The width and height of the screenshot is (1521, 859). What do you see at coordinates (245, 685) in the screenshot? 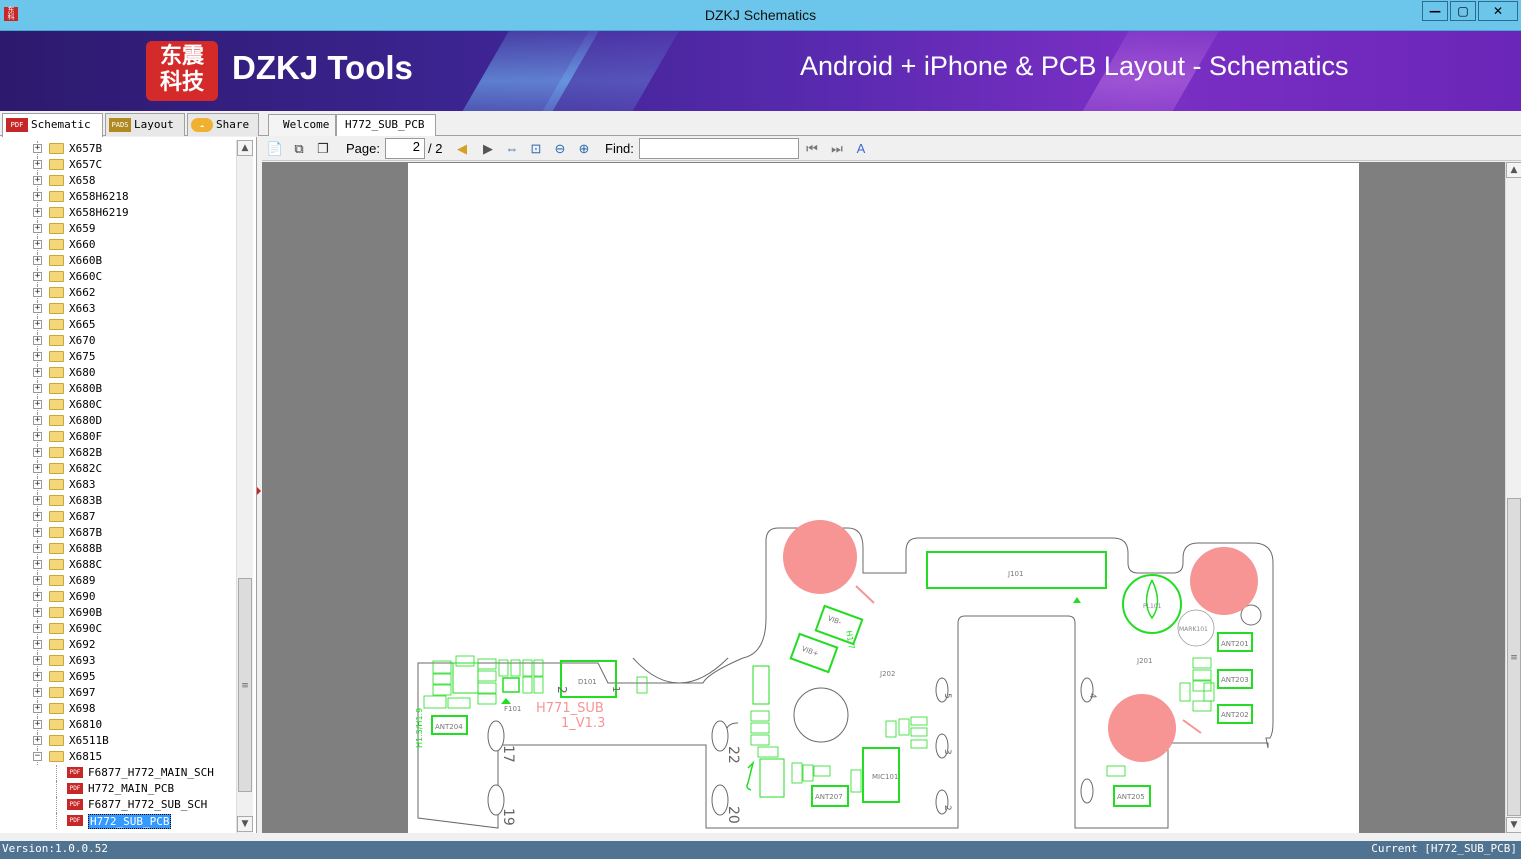
I see `scroll-thumb: ≡` at bounding box center [245, 685].